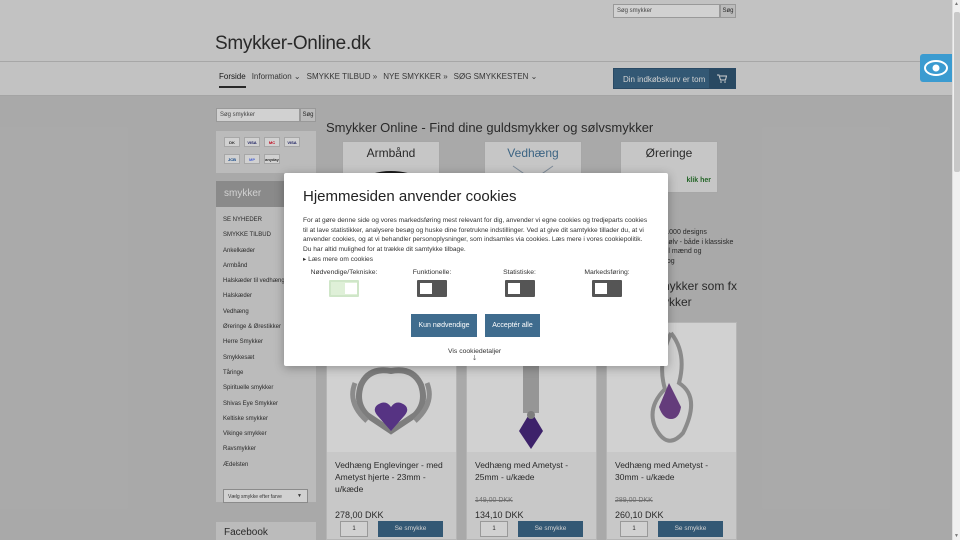  Describe the element at coordinates (957, 92) in the screenshot. I see `scrollbar-thumb` at that location.